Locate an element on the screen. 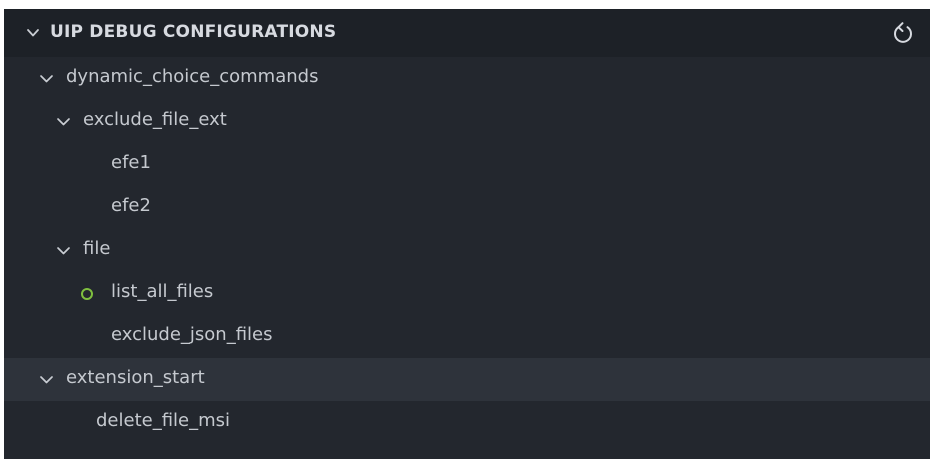 This screenshot has height=459, width=930. tree-item-efe1: efe1 is located at coordinates (467, 164).